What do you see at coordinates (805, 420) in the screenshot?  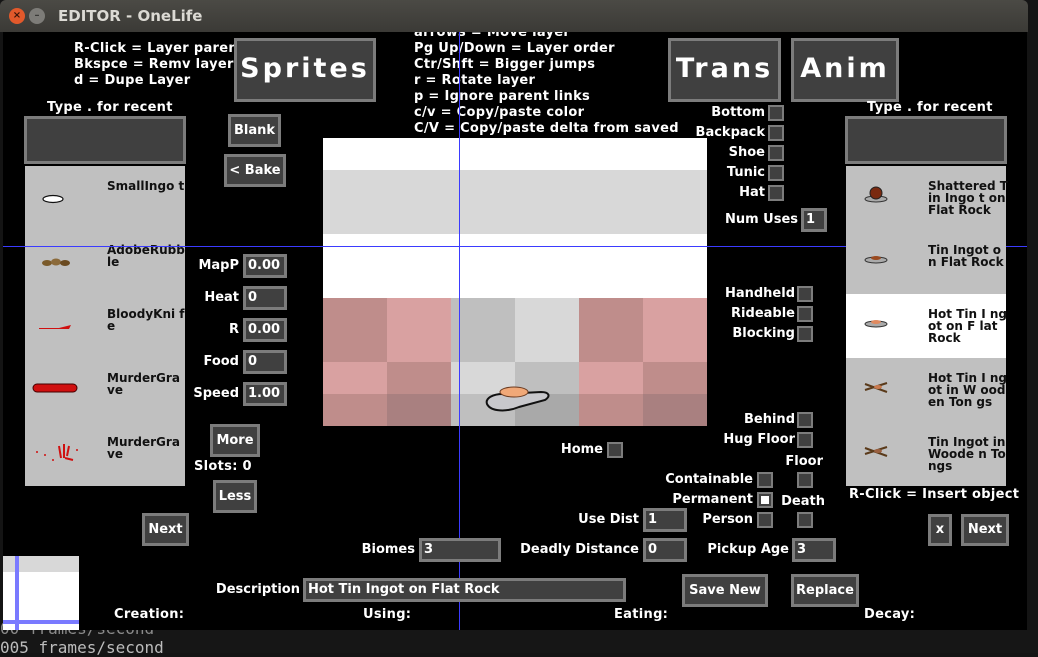 I see `behind-checkbox` at bounding box center [805, 420].